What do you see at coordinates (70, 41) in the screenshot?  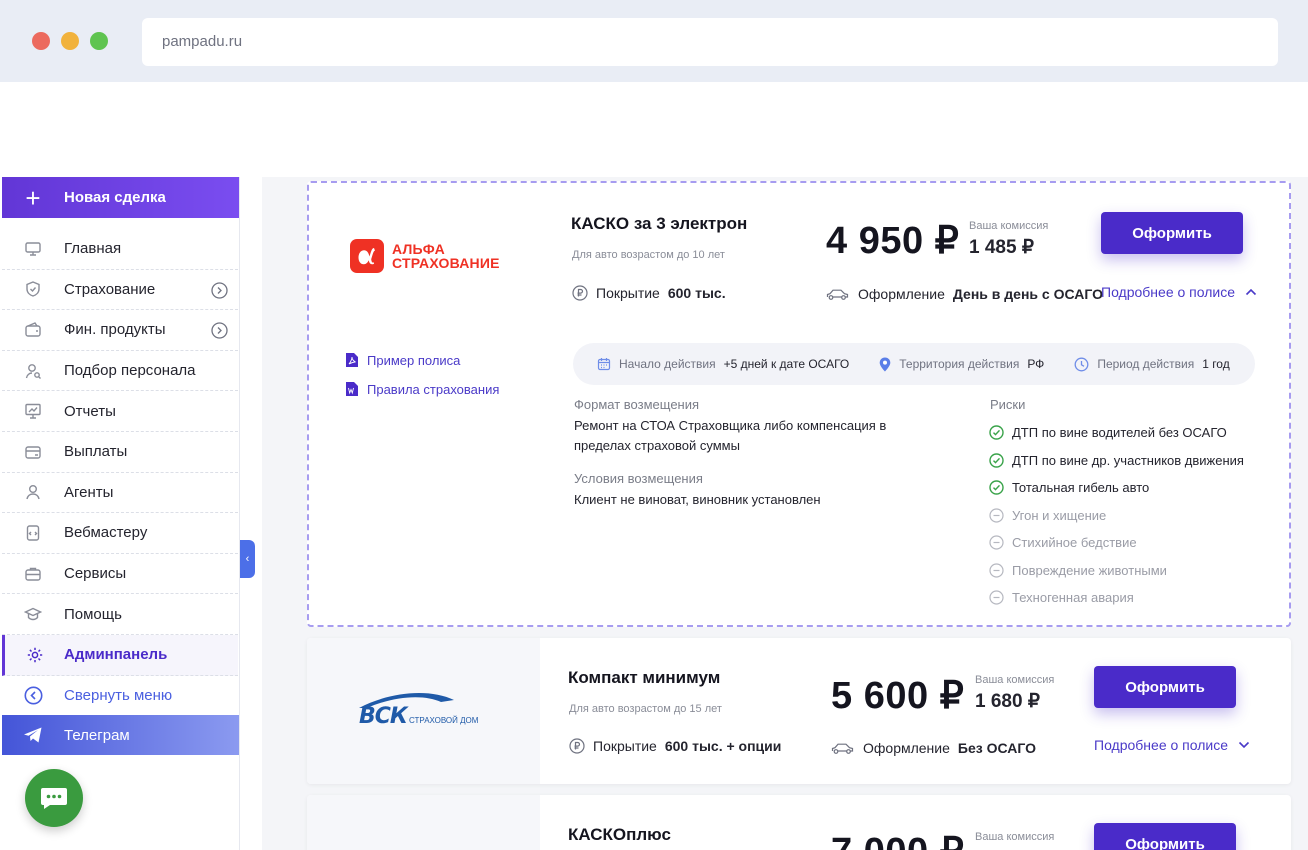 I see `minimize-window-button` at bounding box center [70, 41].